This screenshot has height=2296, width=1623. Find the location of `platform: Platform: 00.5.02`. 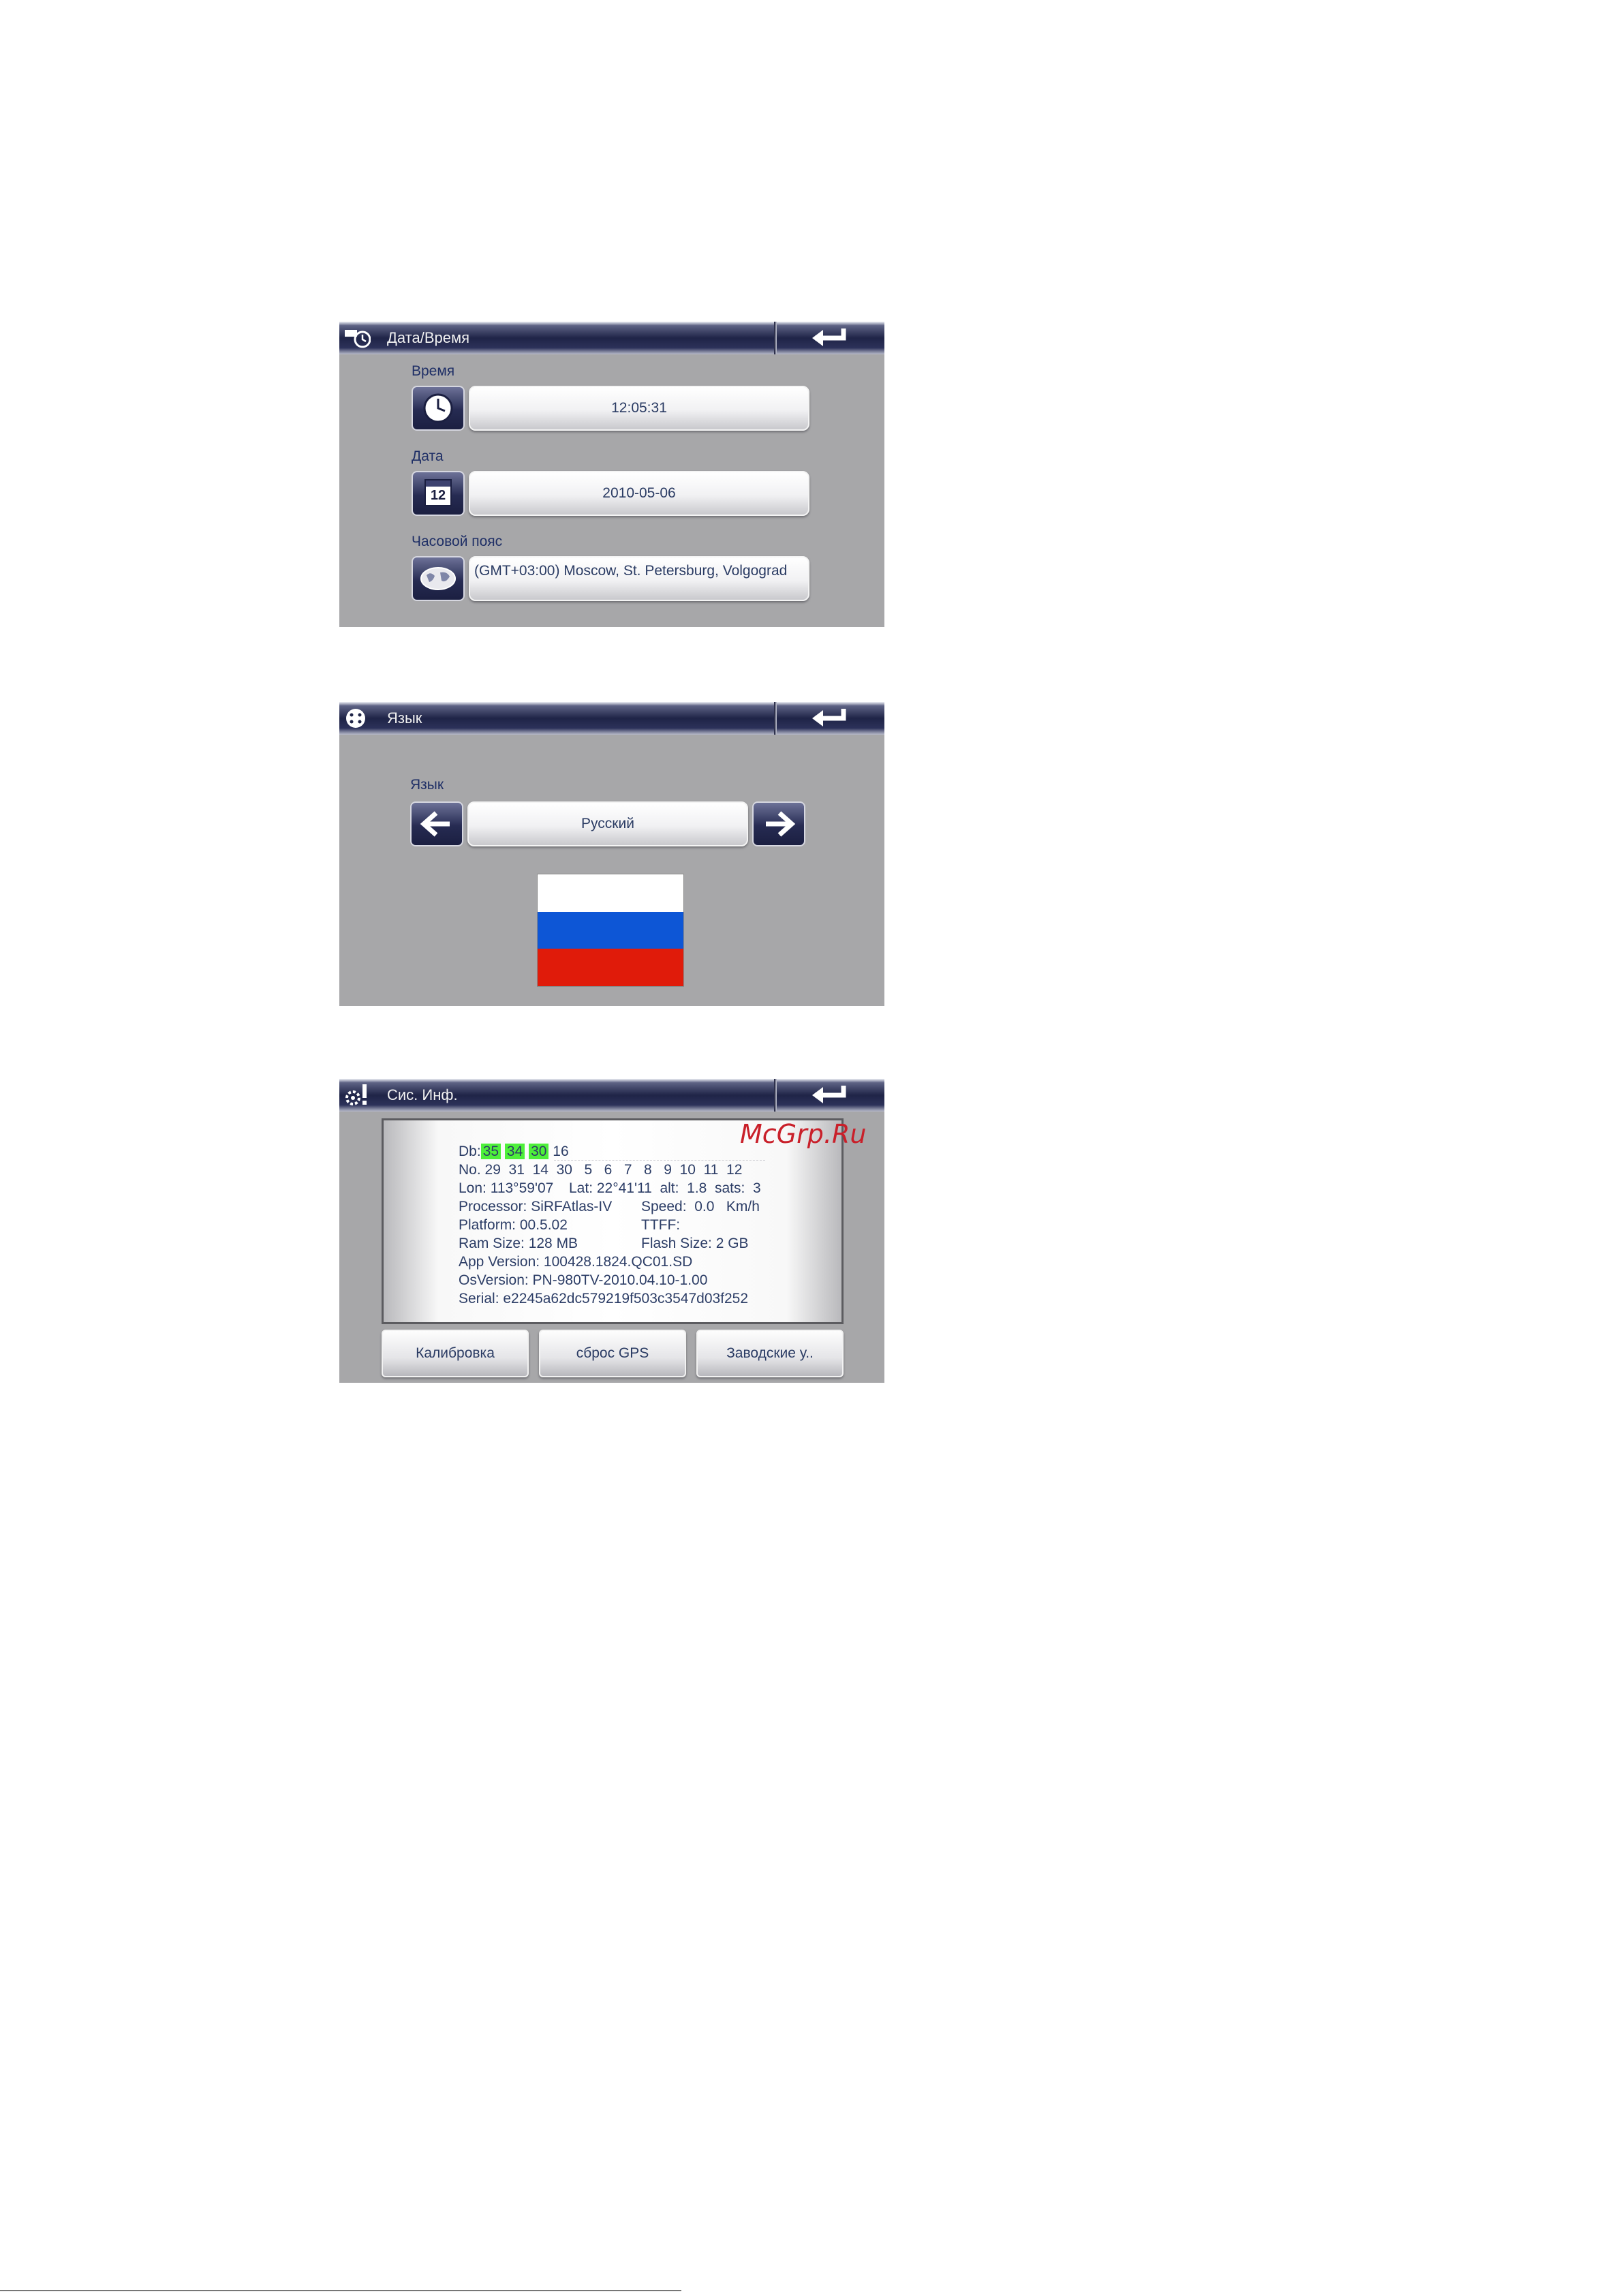

platform: Platform: 00.5.02 is located at coordinates (513, 1225).